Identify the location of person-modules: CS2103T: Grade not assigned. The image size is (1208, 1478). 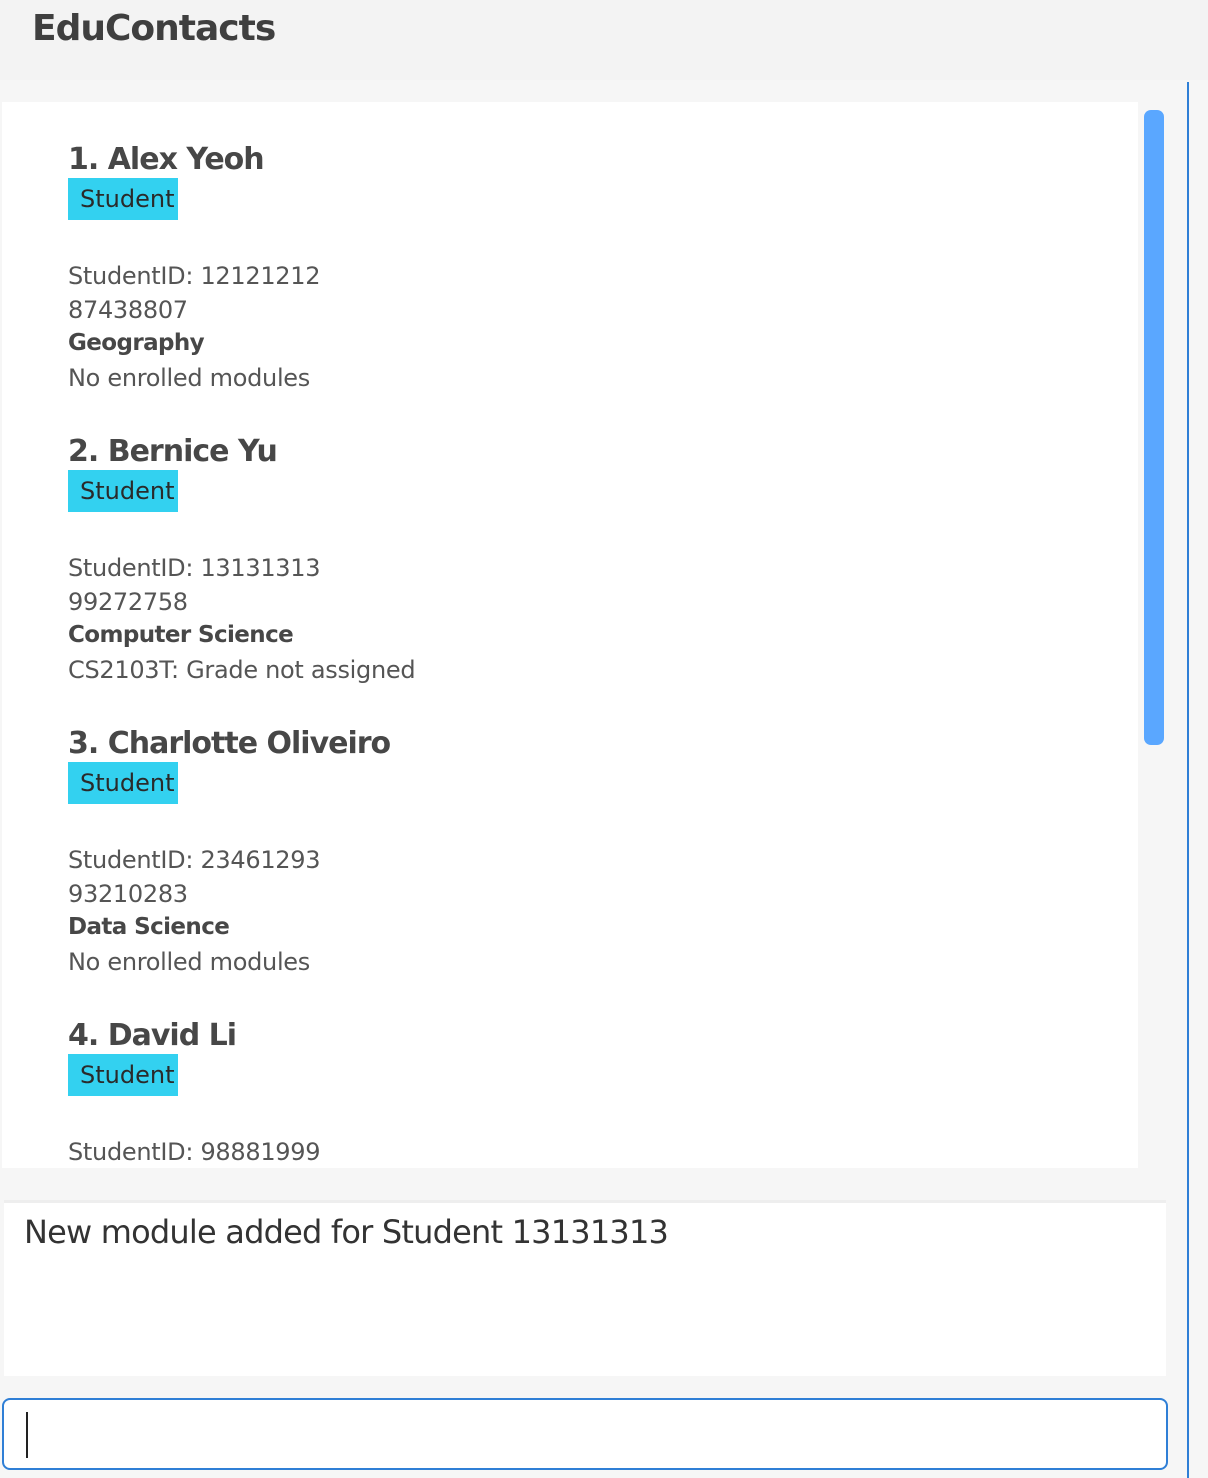
(242, 670).